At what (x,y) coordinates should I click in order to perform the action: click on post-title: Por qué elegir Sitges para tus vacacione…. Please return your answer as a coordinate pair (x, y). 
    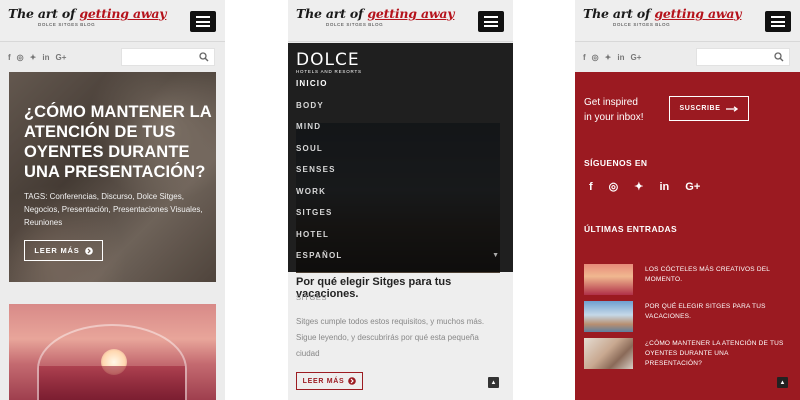
    Looking at the image, I should click on (404, 288).